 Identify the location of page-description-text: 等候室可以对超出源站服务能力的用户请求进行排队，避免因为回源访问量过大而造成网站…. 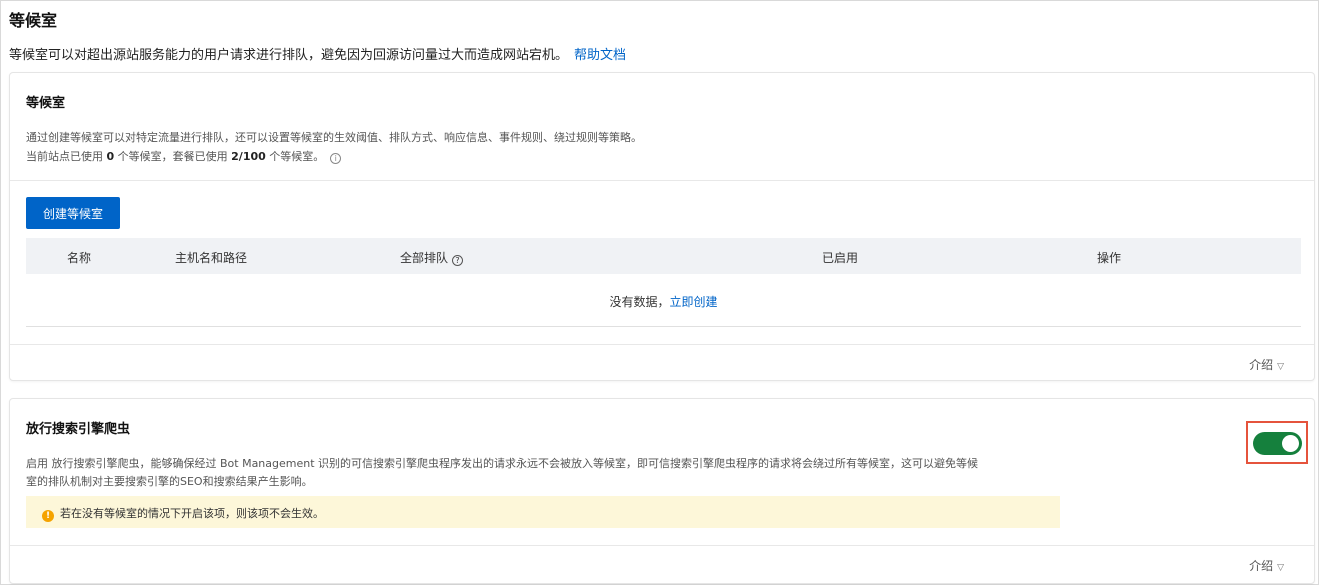
(289, 55).